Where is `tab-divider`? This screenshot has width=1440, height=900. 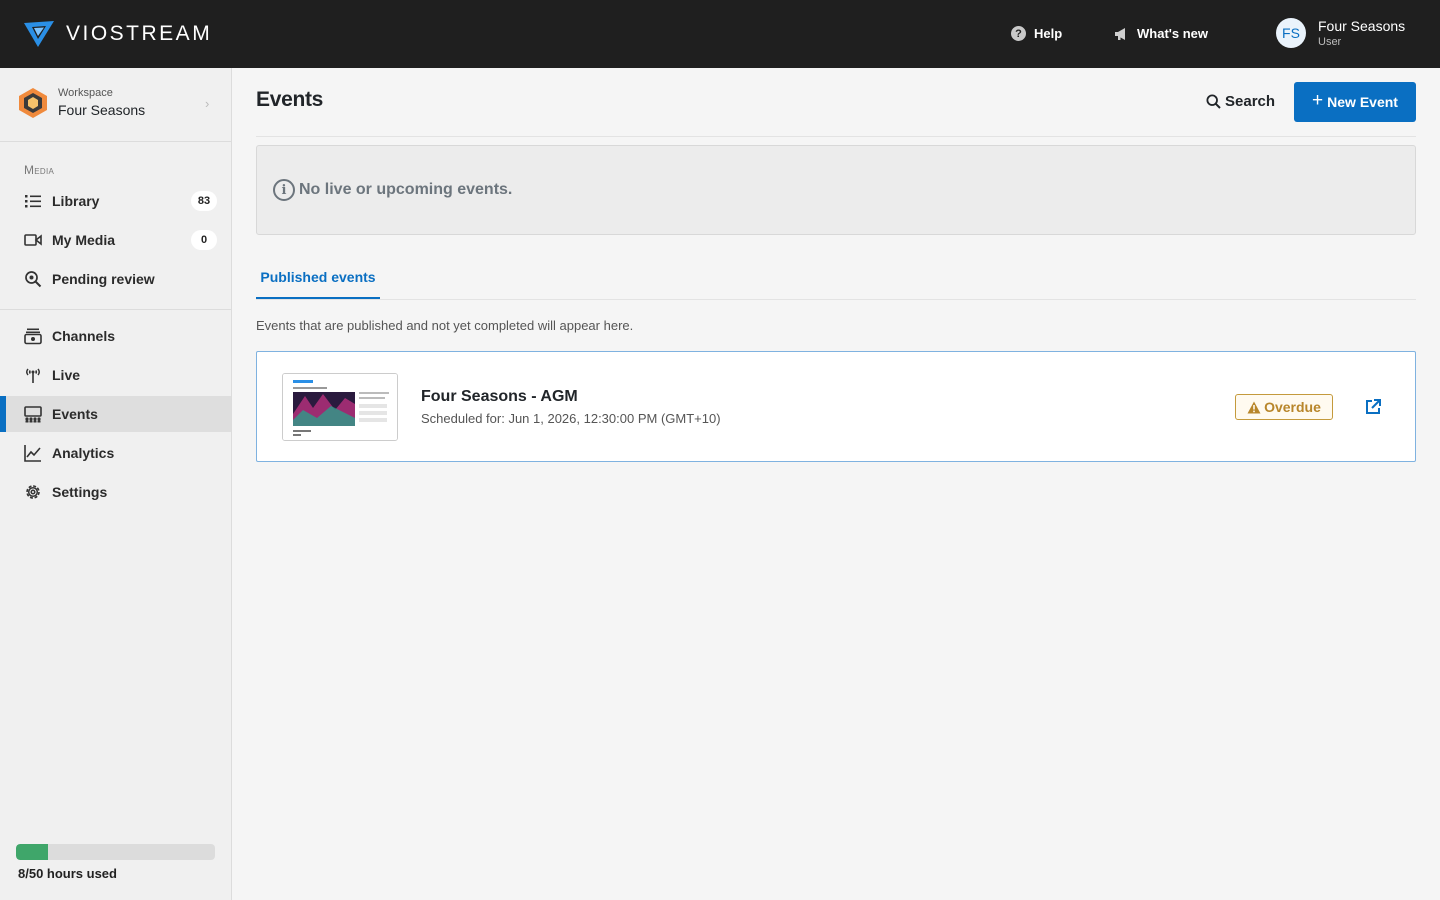 tab-divider is located at coordinates (836, 299).